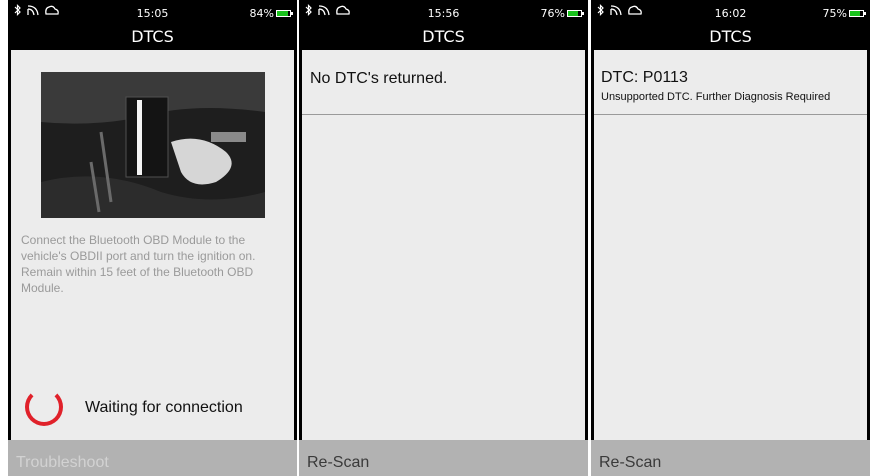 Image resolution: width=870 pixels, height=476 pixels. I want to click on status-bar: 15:05 84%, so click(152, 12).